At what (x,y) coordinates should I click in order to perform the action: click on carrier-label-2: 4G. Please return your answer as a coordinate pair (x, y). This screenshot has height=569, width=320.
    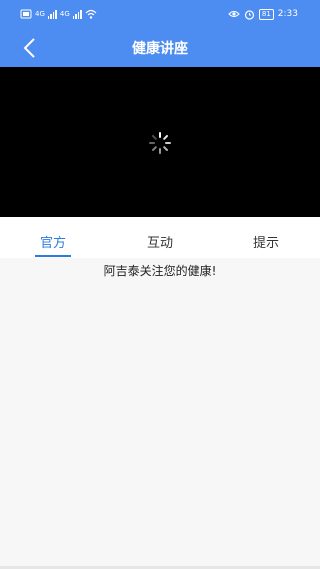
    Looking at the image, I should click on (64, 14).